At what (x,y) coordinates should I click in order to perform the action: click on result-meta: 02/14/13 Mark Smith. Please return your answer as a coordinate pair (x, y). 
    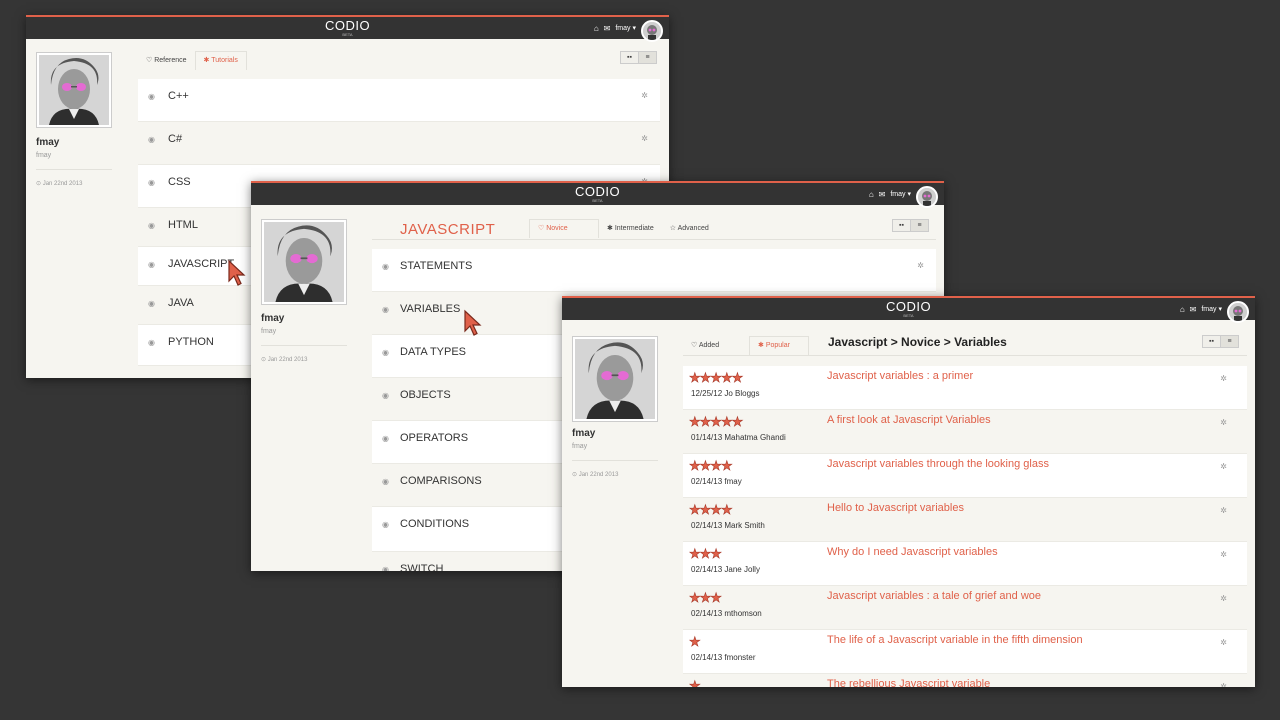
    Looking at the image, I should click on (728, 525).